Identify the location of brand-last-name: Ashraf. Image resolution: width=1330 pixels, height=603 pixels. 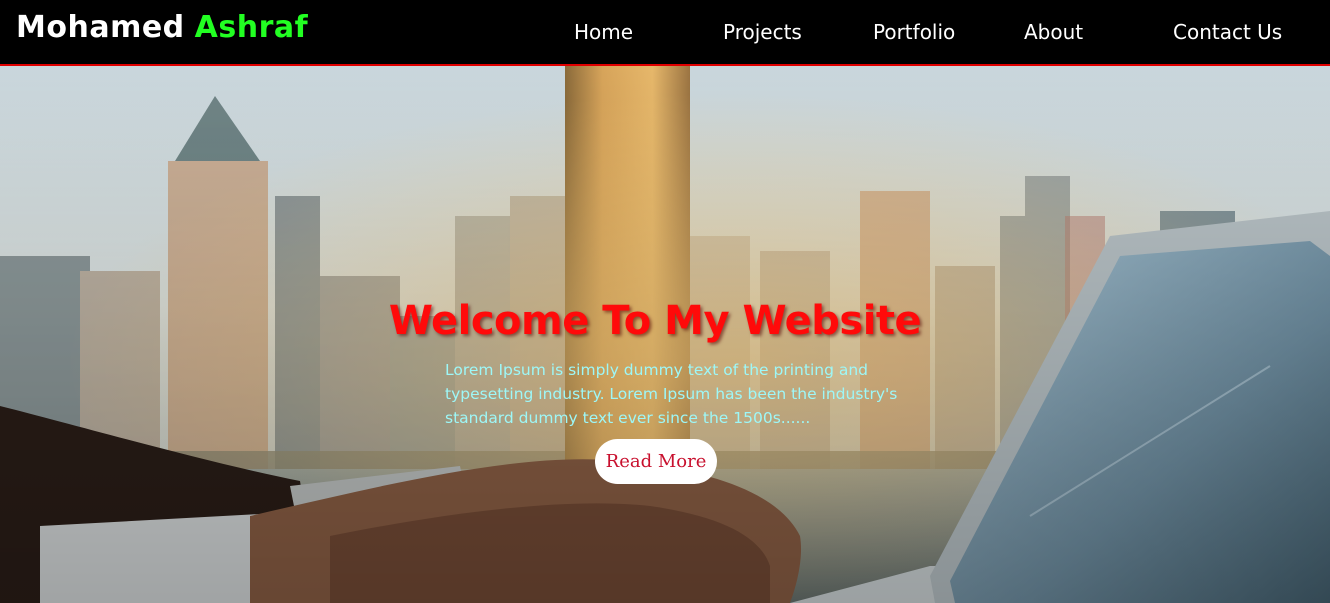
(251, 27).